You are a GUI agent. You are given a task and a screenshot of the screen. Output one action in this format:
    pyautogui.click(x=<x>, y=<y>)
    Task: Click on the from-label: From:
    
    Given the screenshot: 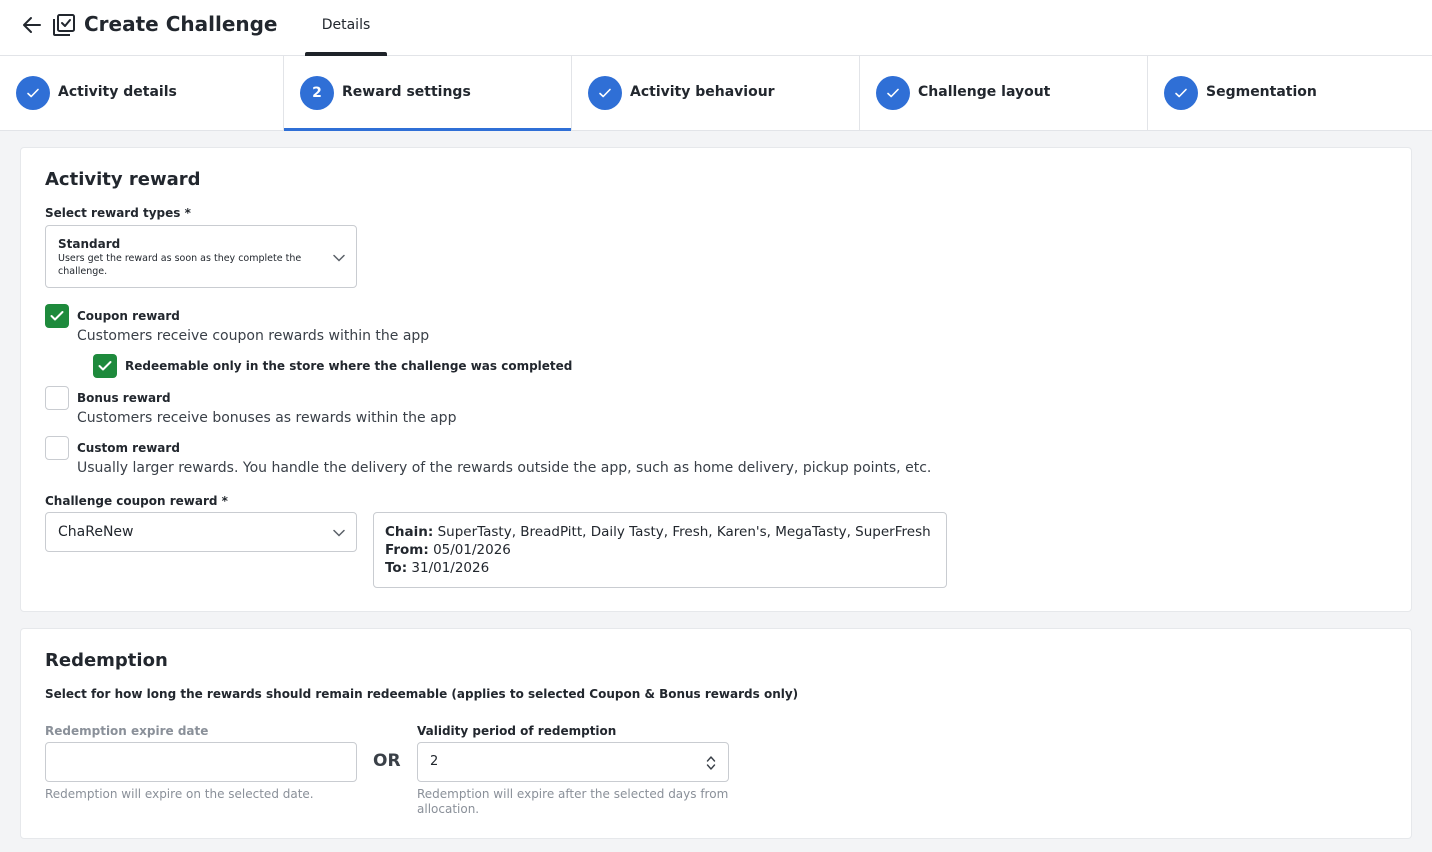 What is the action you would take?
    pyautogui.click(x=407, y=550)
    